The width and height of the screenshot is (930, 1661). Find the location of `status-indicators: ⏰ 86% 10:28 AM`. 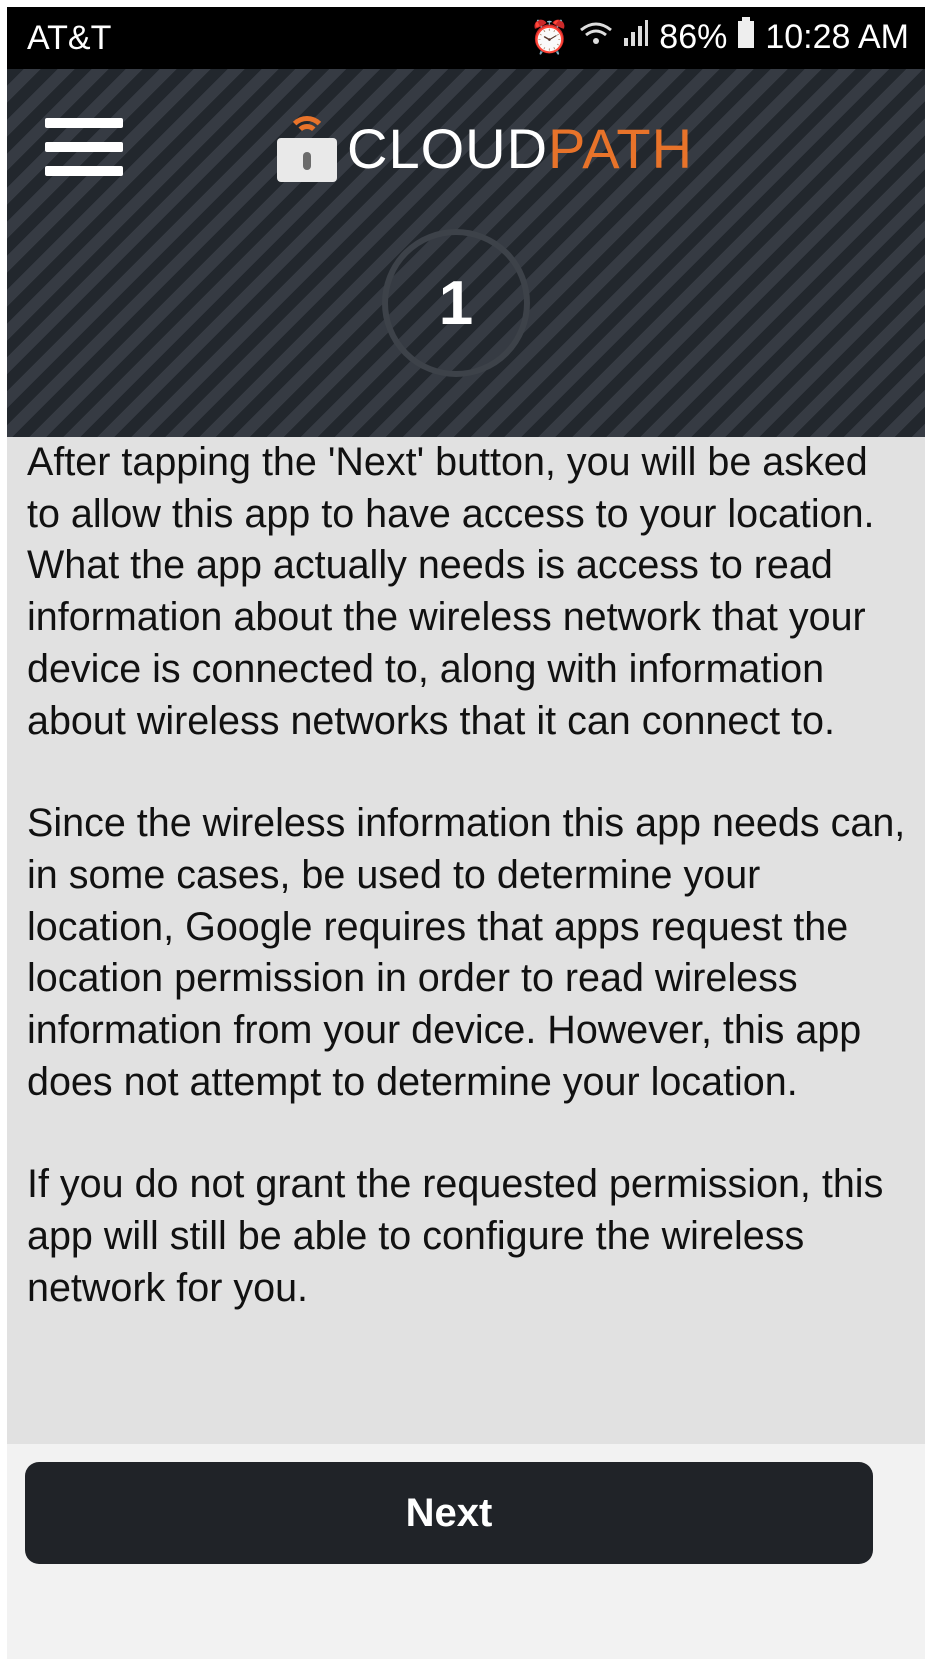

status-indicators: ⏰ 86% 10:28 AM is located at coordinates (719, 37).